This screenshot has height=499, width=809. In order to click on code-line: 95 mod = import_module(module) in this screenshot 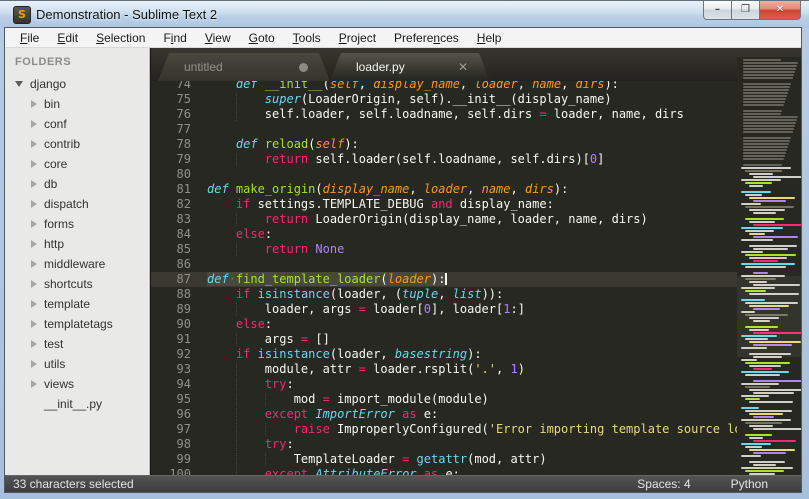, I will do `click(476, 399)`.